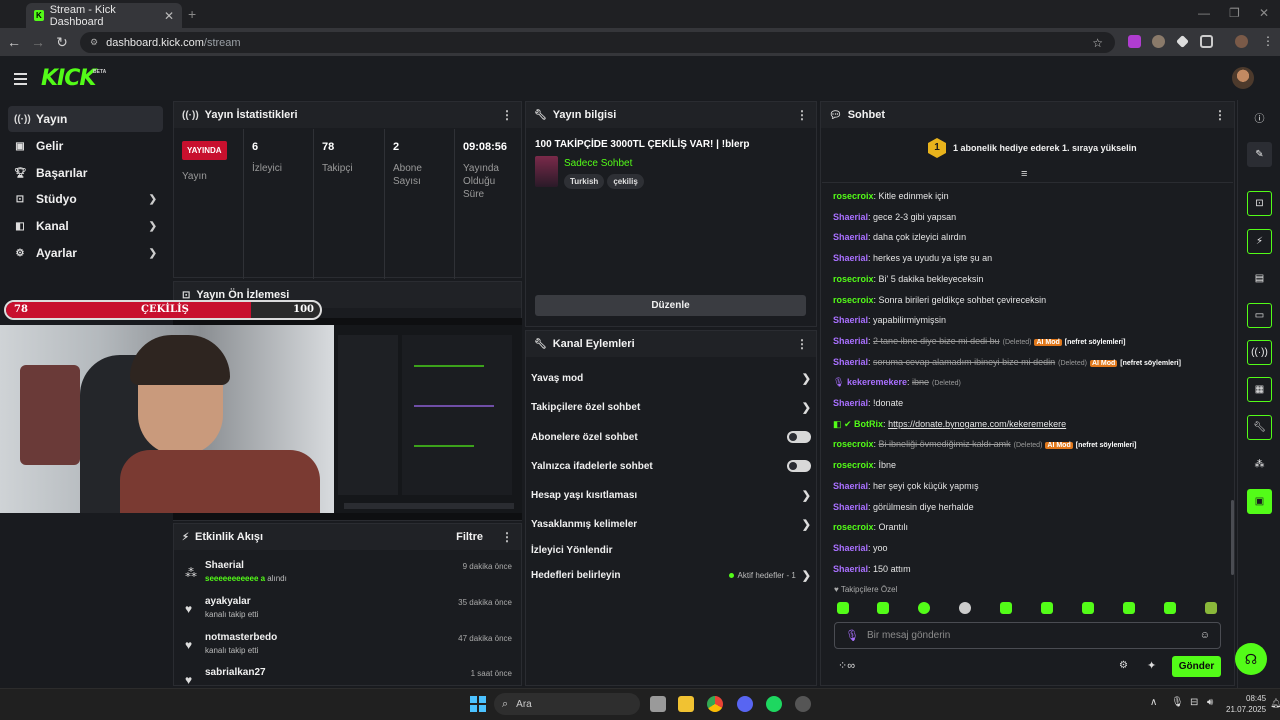  What do you see at coordinates (597, 42) in the screenshot?
I see `url-field: ⚙ dashboard.kick.com/stream ☆` at bounding box center [597, 42].